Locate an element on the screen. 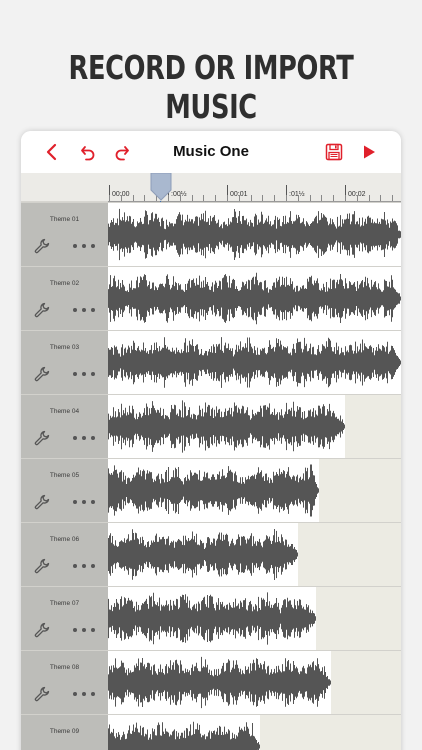 Image resolution: width=422 pixels, height=750 pixels. track-row: Theme 08 is located at coordinates (211, 682).